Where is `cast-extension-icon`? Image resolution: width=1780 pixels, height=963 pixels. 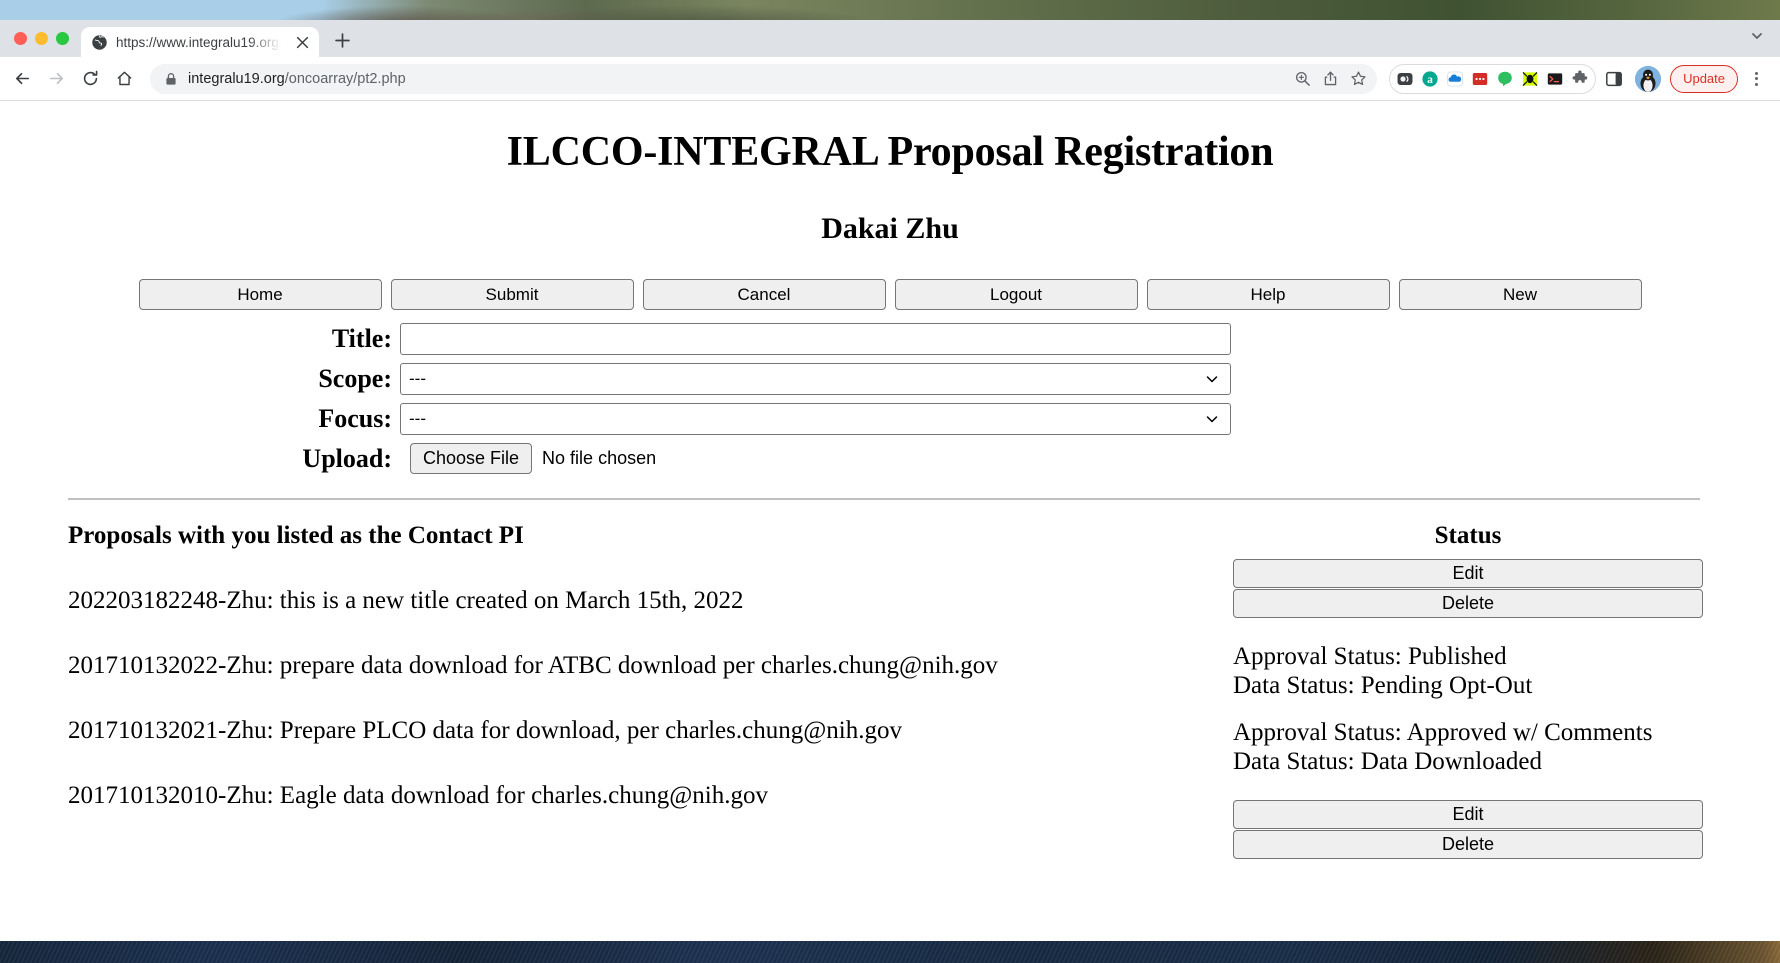 cast-extension-icon is located at coordinates (1405, 79).